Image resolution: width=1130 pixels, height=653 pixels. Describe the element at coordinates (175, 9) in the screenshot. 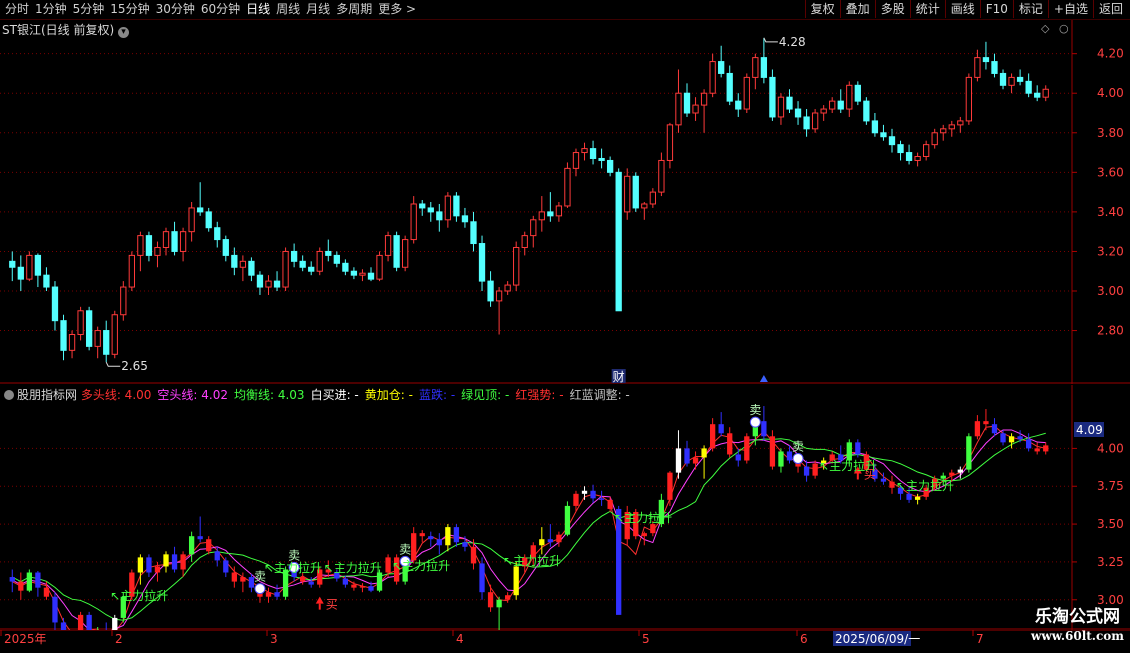

I see `period-tab-4: 30分钟` at that location.